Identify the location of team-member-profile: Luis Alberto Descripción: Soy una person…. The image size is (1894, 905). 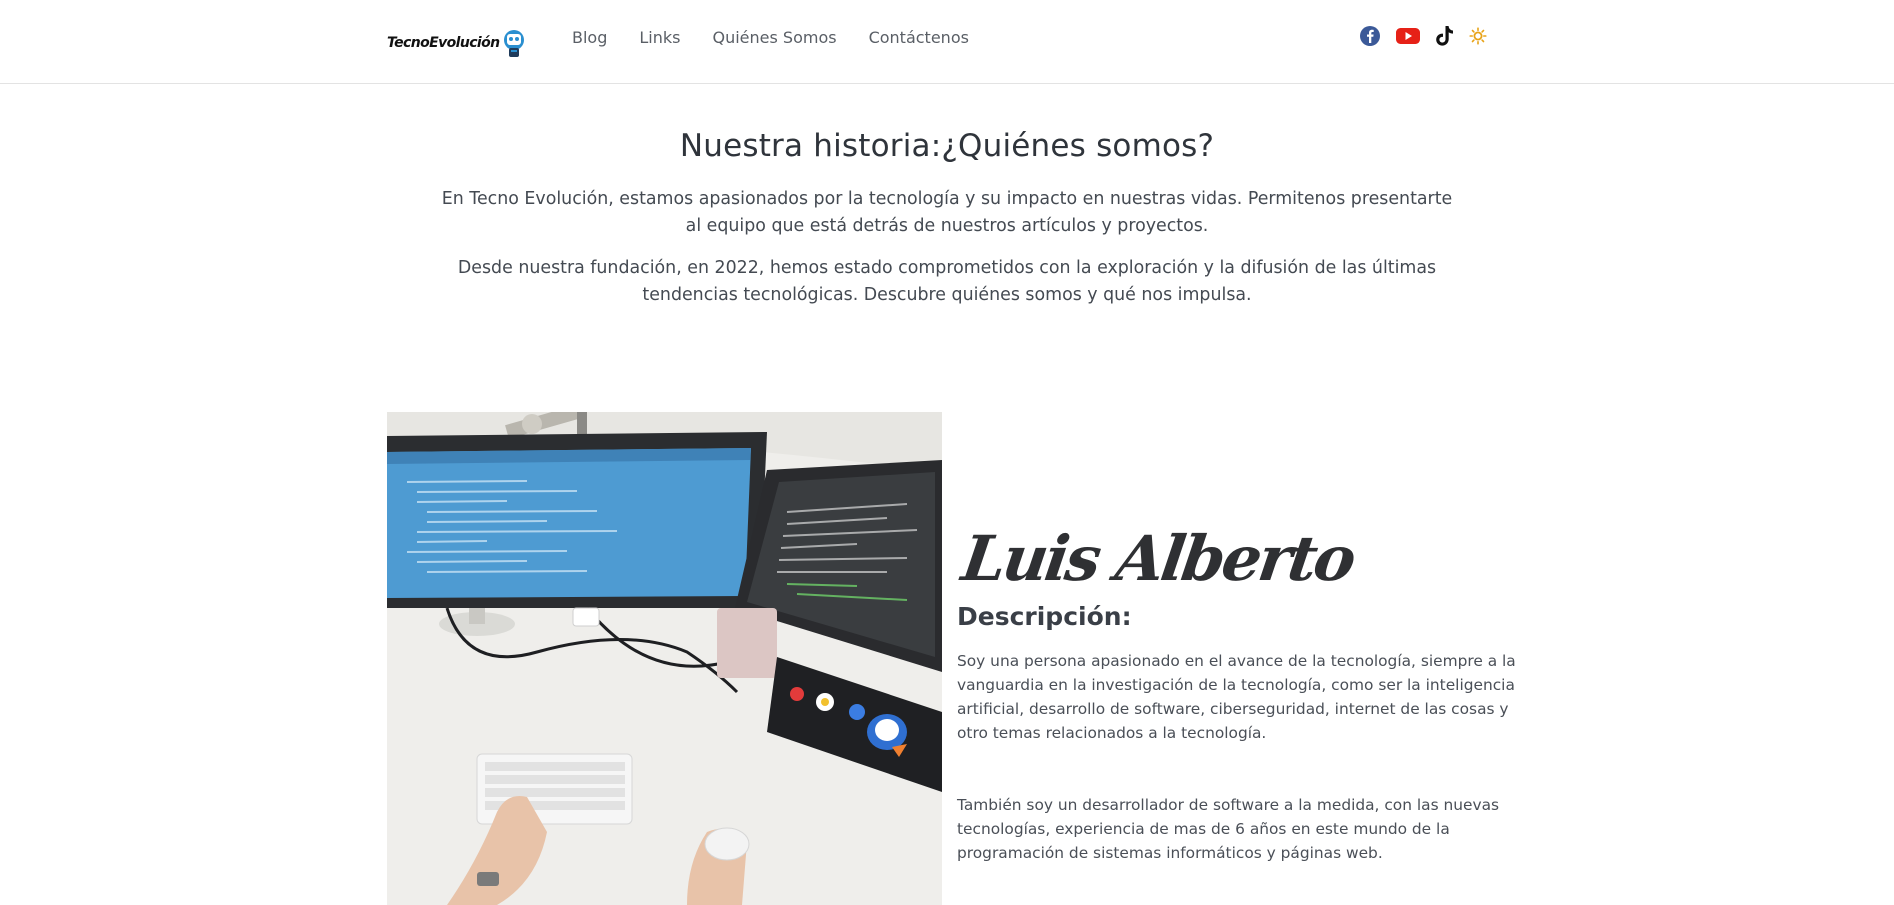
(1237, 691).